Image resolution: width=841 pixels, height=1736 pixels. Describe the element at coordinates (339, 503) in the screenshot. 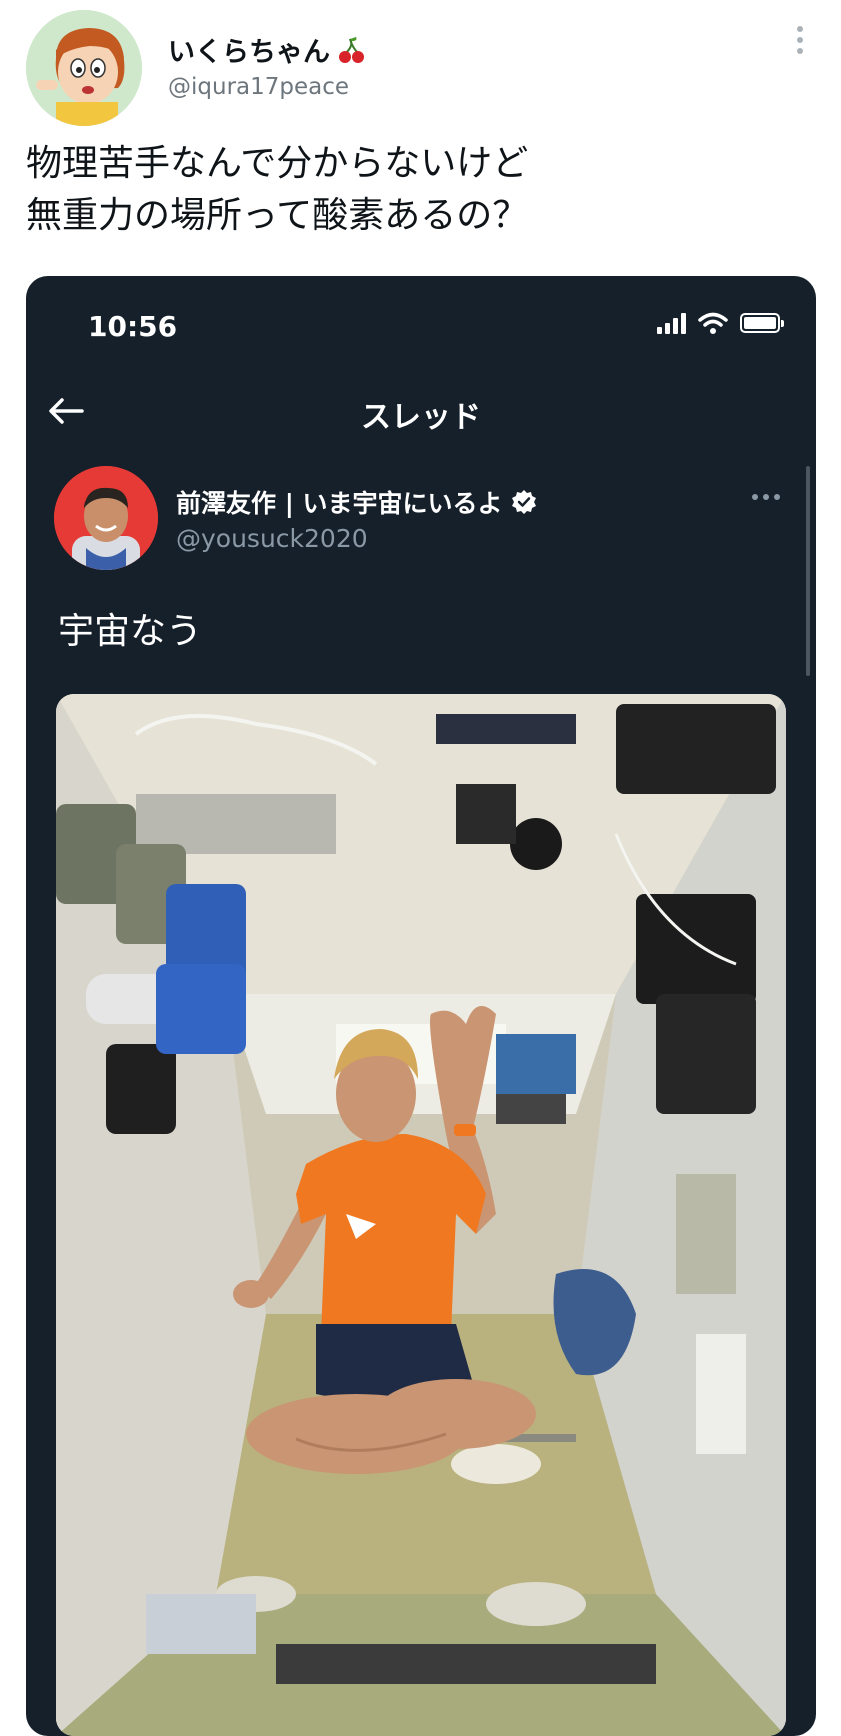

I see `display-name-text: 前澤友作 | いま宇宙にいるよ` at that location.